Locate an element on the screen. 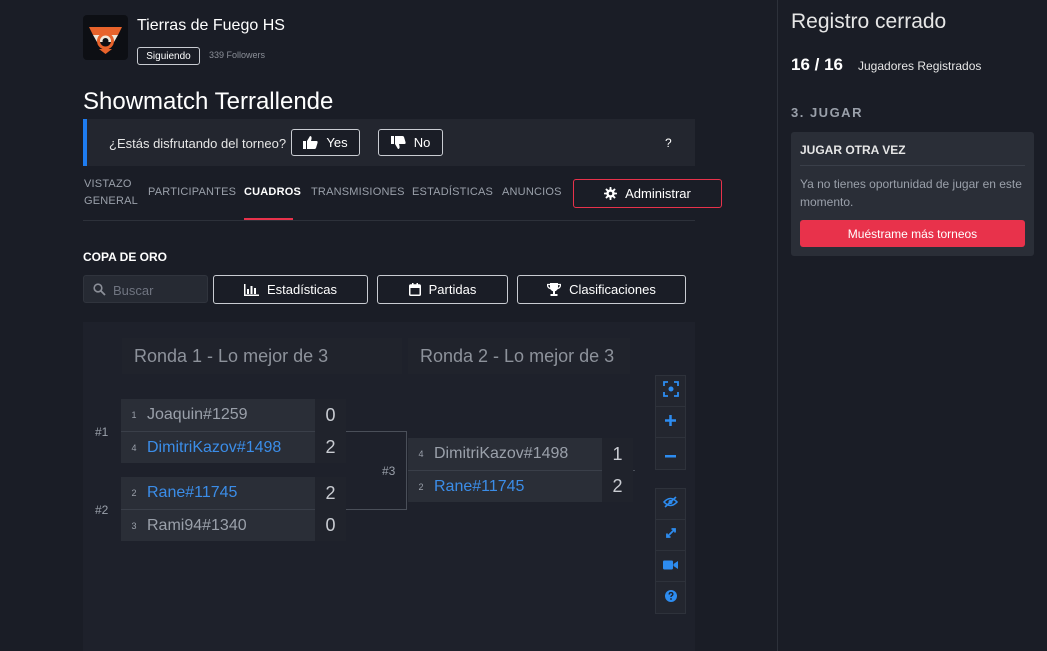 This screenshot has height=651, width=1047. tournament-title: Showmatch Terrallende is located at coordinates (208, 101).